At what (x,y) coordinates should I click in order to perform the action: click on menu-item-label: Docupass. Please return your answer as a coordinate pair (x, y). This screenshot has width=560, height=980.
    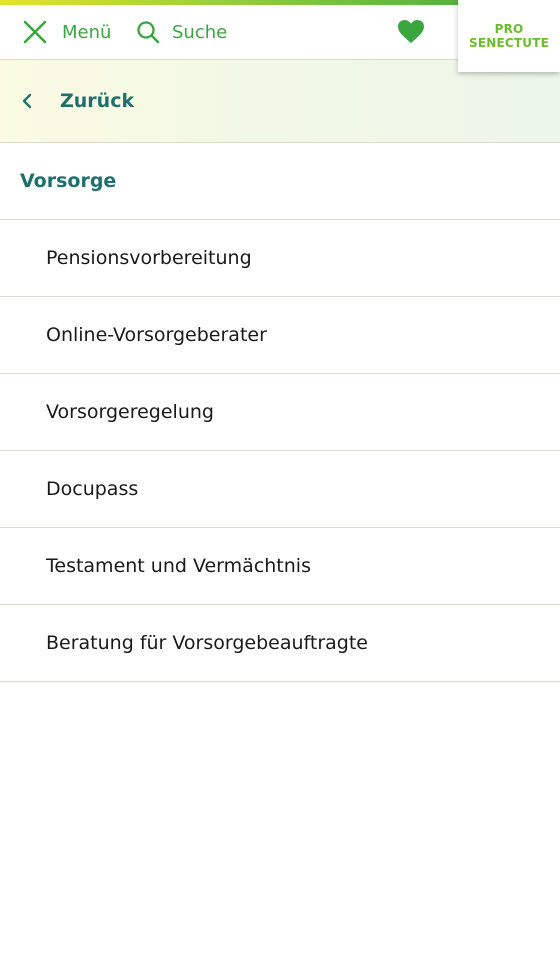
    Looking at the image, I should click on (92, 489).